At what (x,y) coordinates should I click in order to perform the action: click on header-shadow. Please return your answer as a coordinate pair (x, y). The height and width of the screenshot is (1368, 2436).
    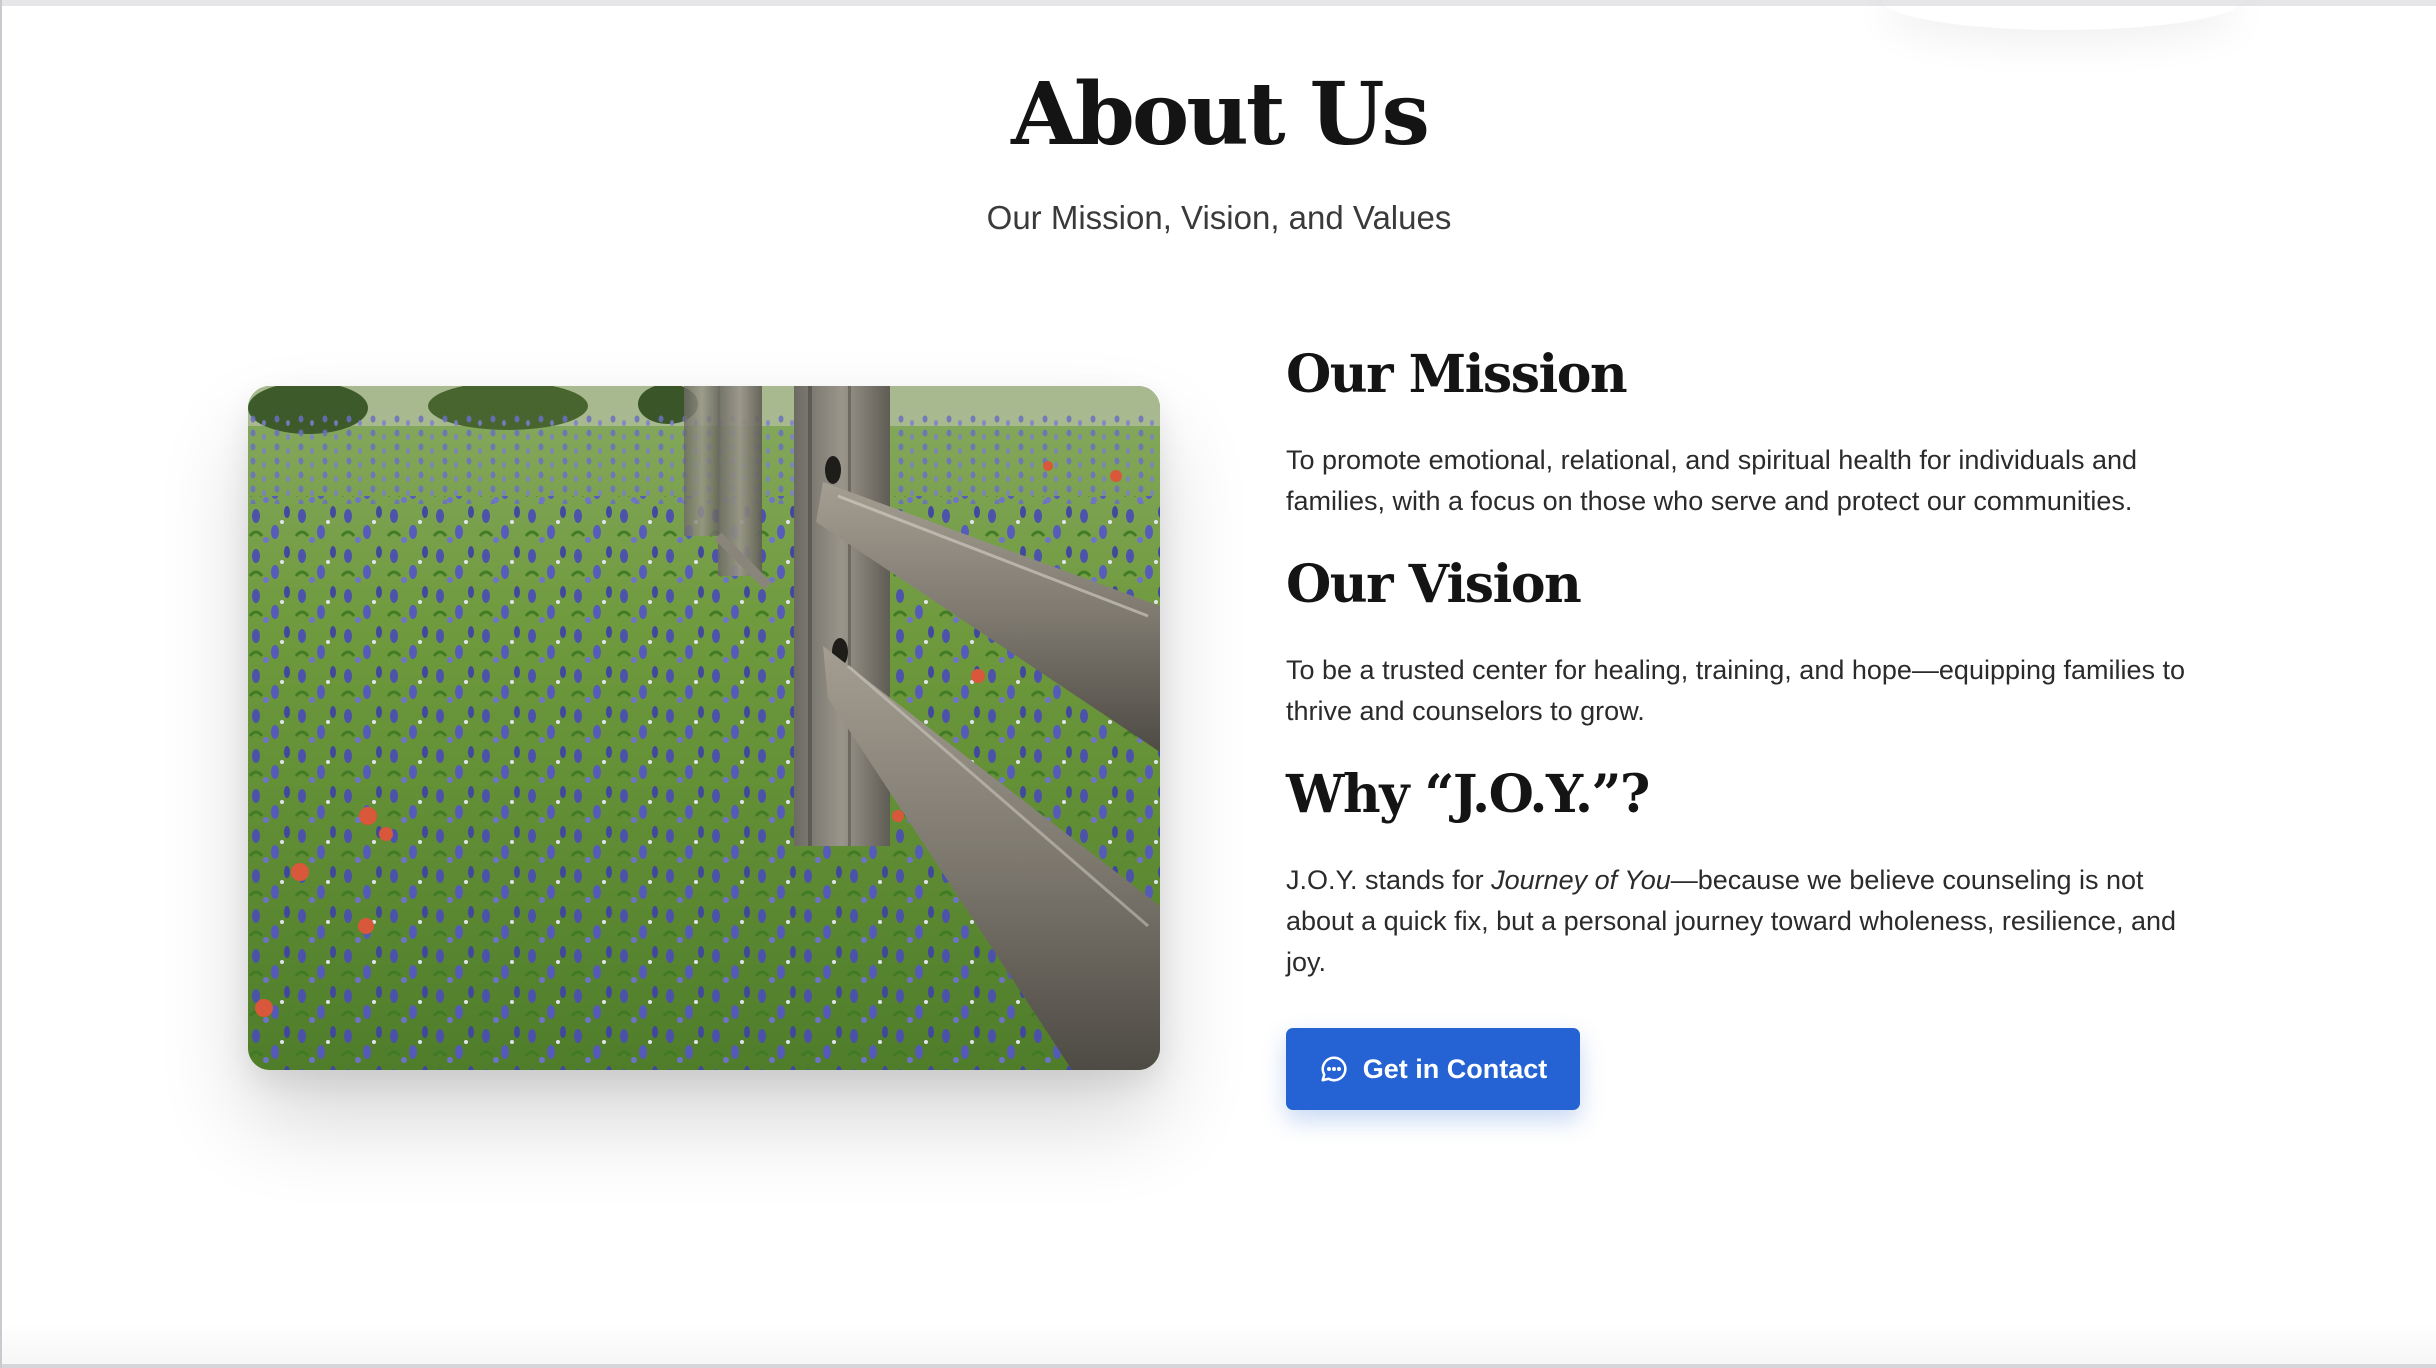
    Looking at the image, I should click on (2062, 15).